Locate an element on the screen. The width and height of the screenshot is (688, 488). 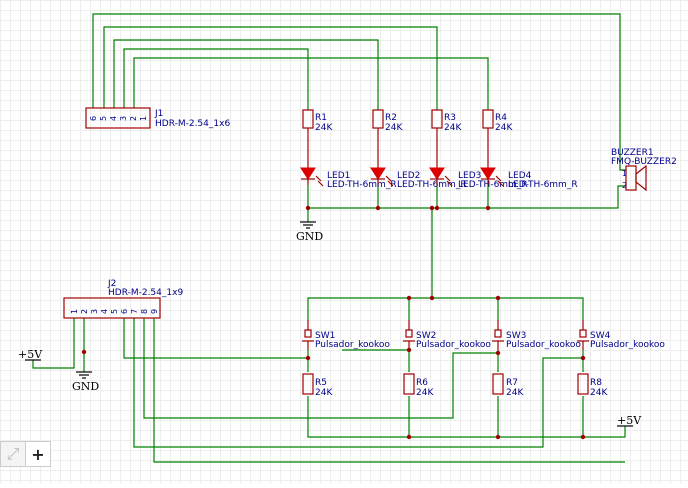
wire-j1-pin4 is located at coordinates (246, 74).